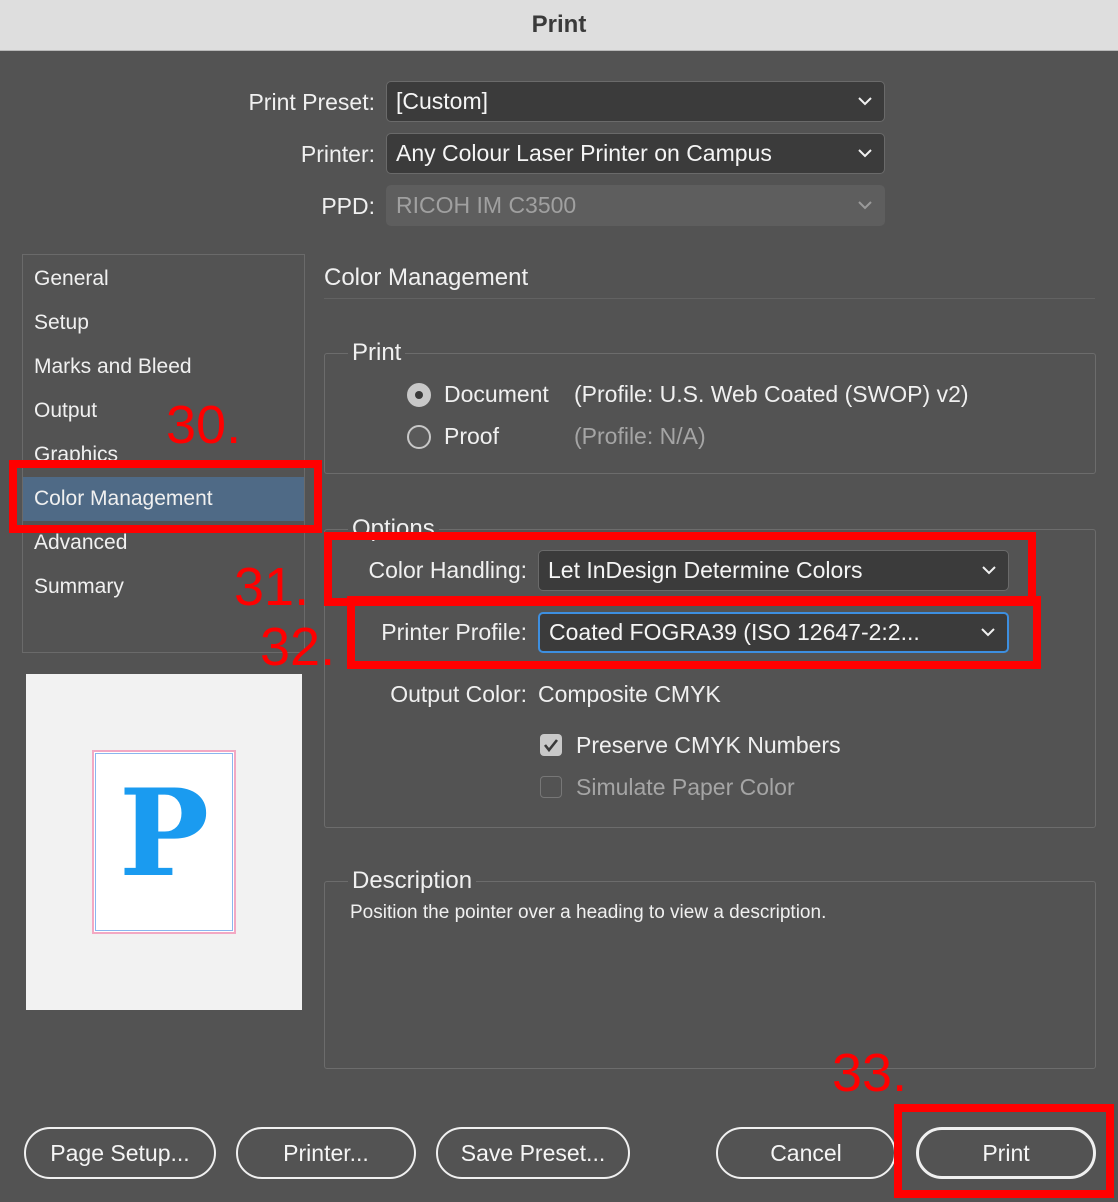 The height and width of the screenshot is (1202, 1118). What do you see at coordinates (685, 787) in the screenshot?
I see `simulate-paper-label: Simulate Paper Color` at bounding box center [685, 787].